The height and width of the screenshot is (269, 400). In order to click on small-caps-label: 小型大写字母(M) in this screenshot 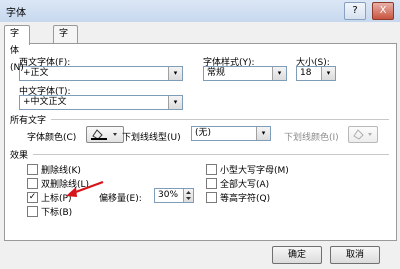, I will do `click(254, 171)`.